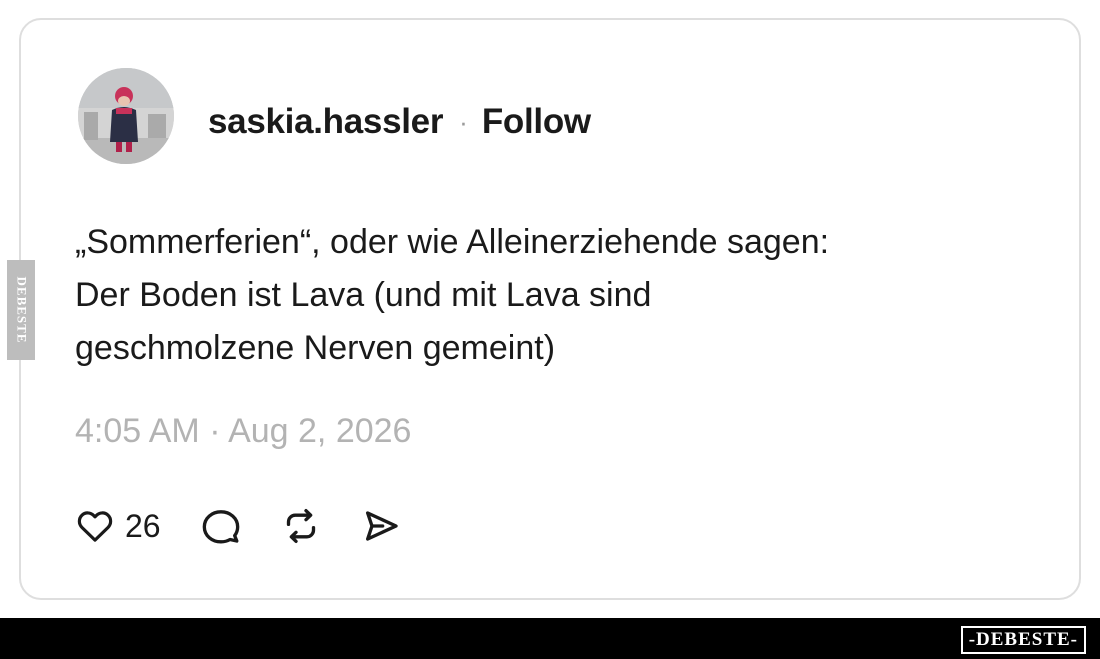  I want to click on follow-button: Follow, so click(536, 122).